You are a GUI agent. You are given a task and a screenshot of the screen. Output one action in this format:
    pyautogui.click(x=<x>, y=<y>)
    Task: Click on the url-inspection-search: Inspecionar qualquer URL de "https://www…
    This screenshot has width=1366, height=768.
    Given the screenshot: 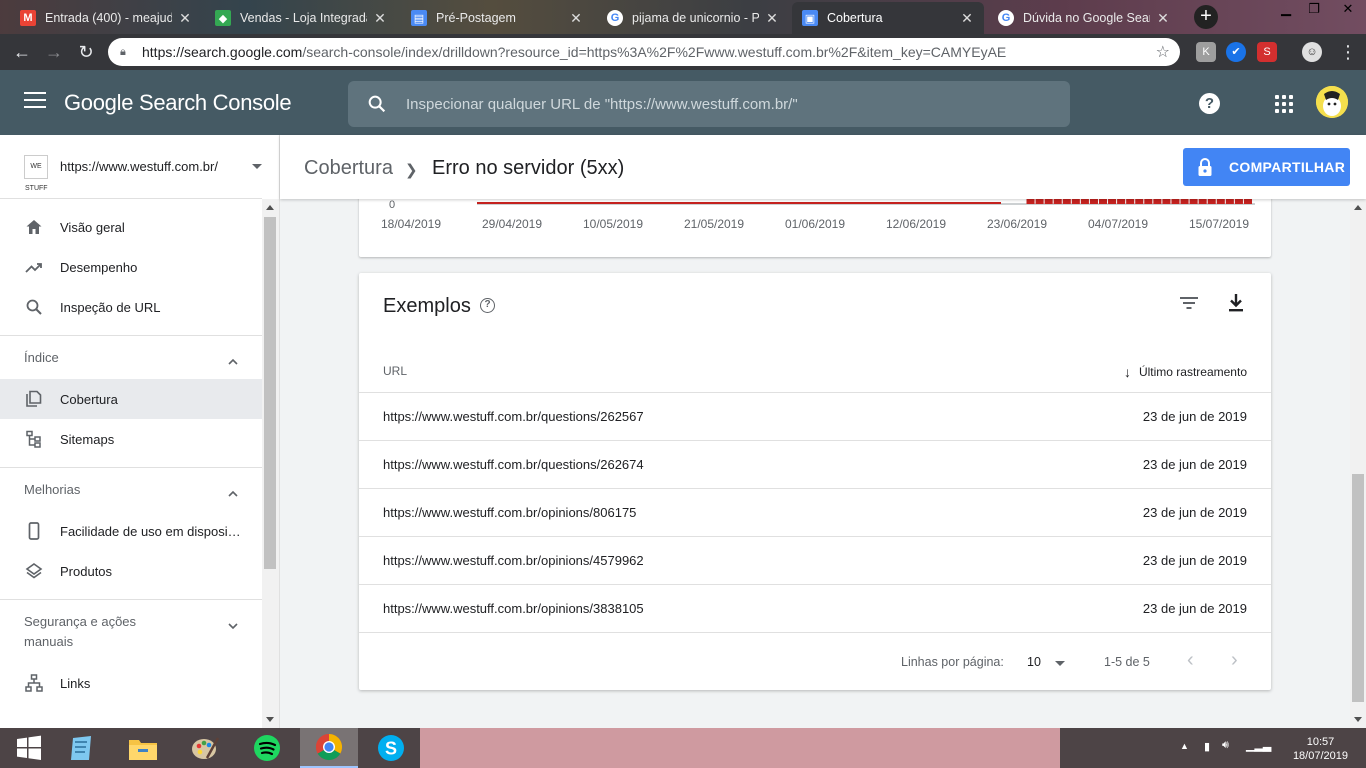 What is the action you would take?
    pyautogui.click(x=709, y=104)
    